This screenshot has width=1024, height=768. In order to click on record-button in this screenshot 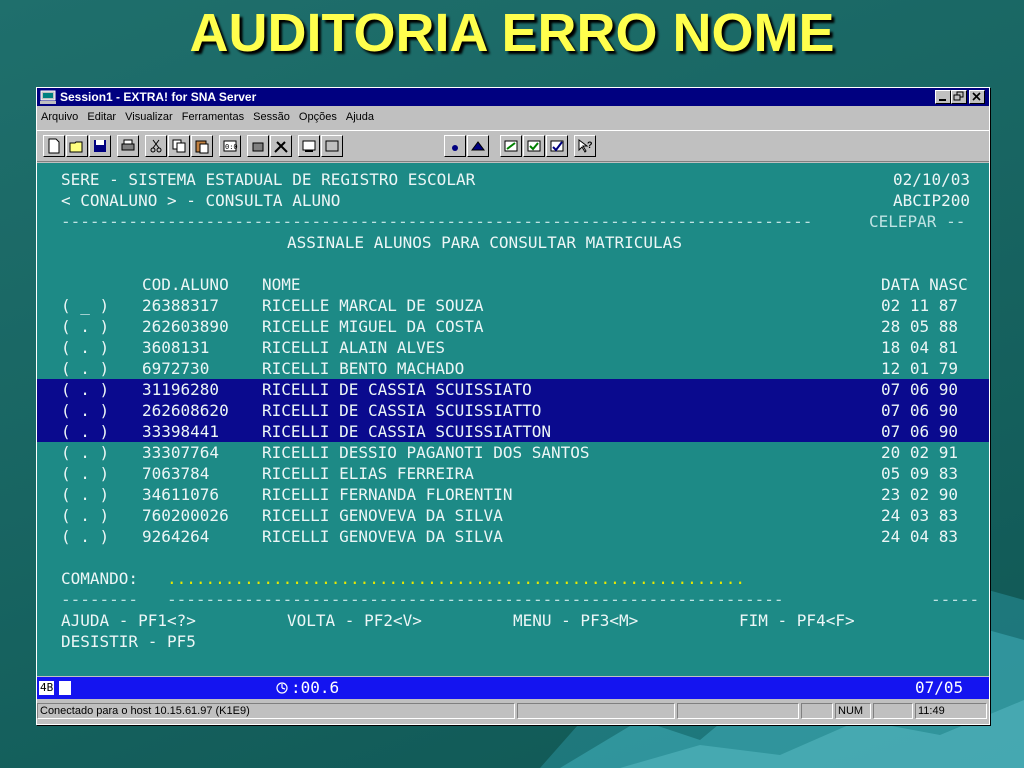, I will do `click(455, 146)`.